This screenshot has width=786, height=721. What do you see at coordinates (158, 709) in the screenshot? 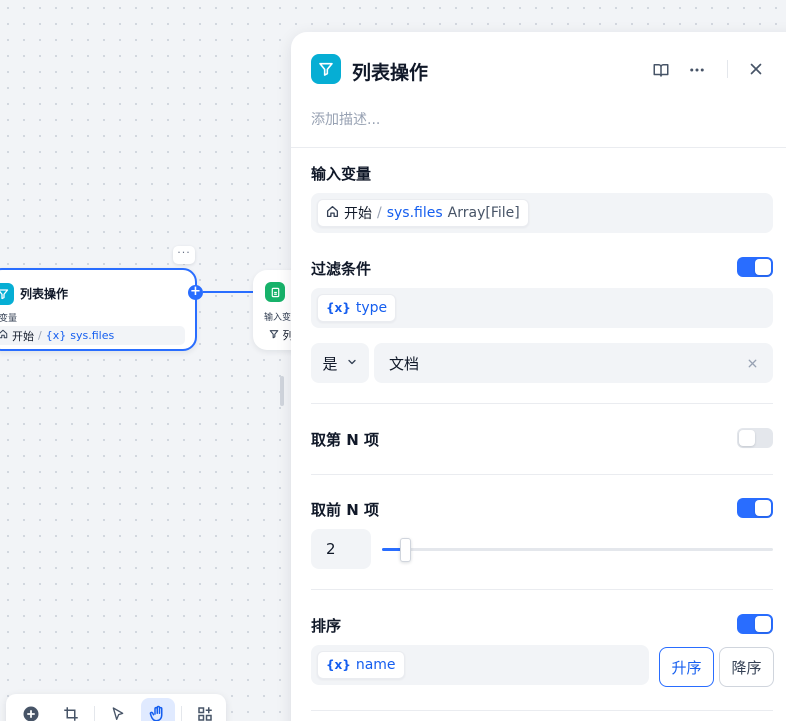
I see `hand-mode-button` at bounding box center [158, 709].